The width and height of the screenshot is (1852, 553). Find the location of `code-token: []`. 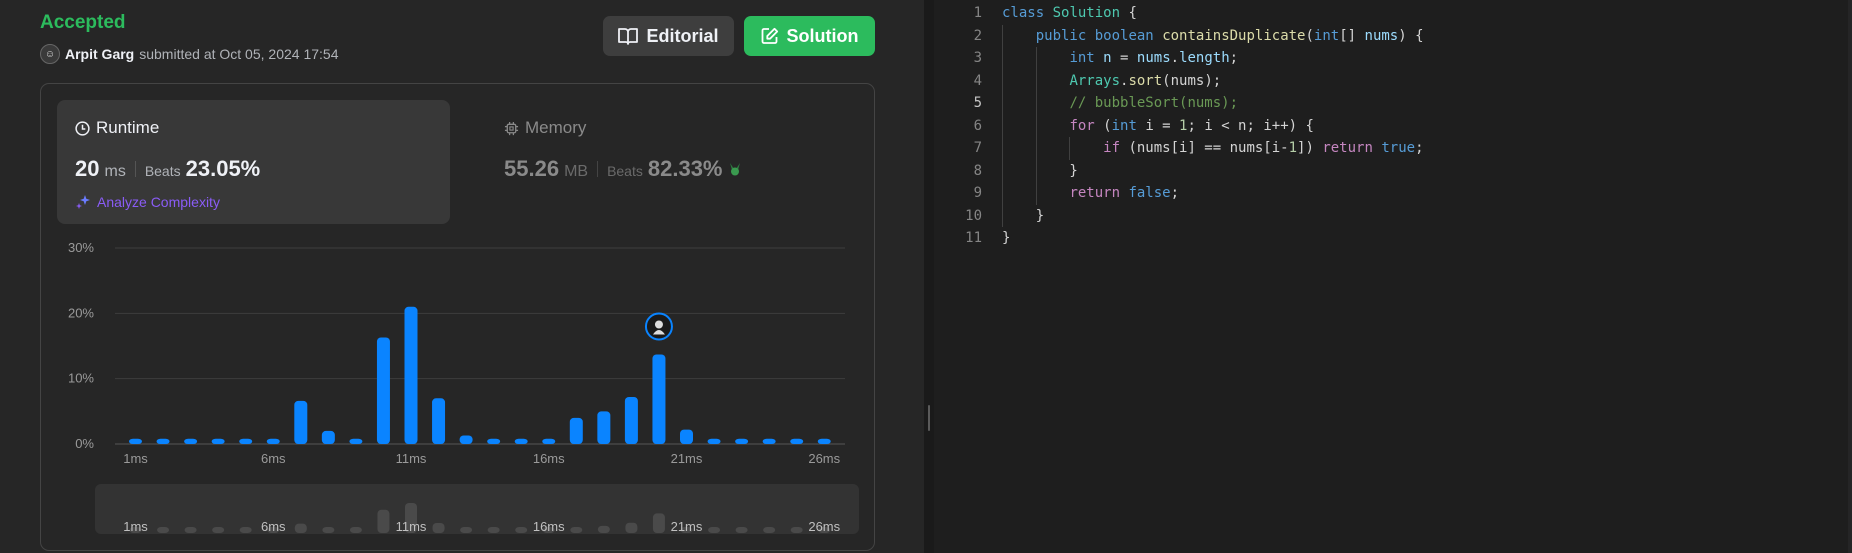

code-token: [] is located at coordinates (1352, 35).